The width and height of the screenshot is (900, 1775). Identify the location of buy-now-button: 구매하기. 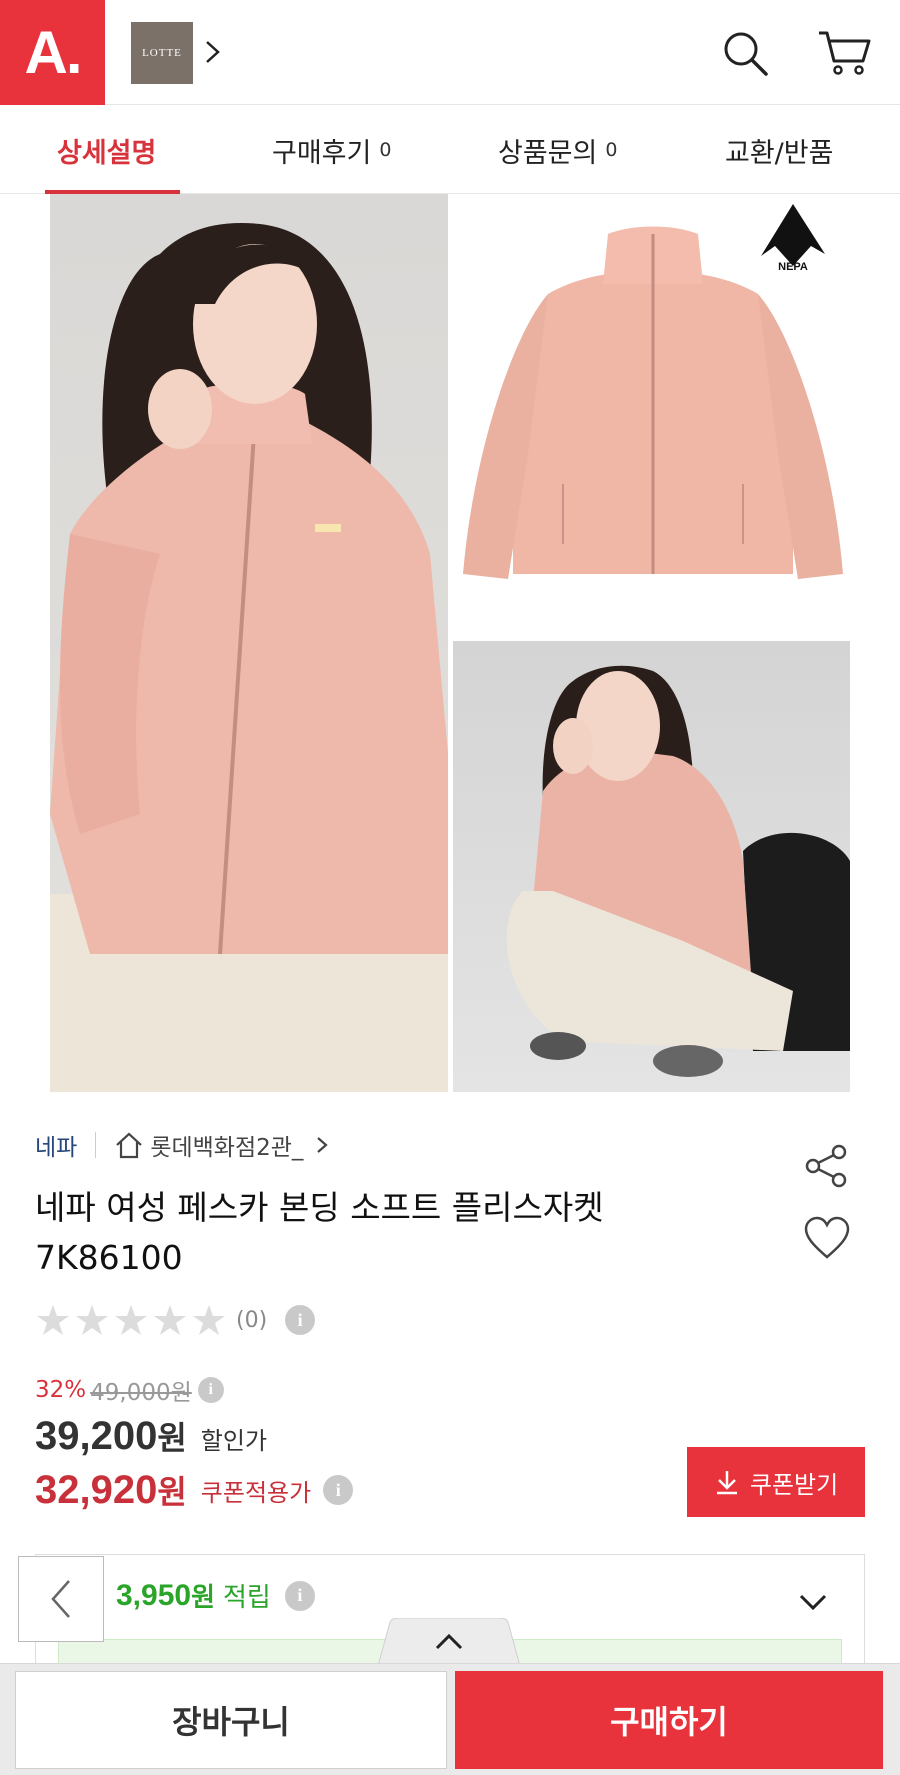
(669, 1720).